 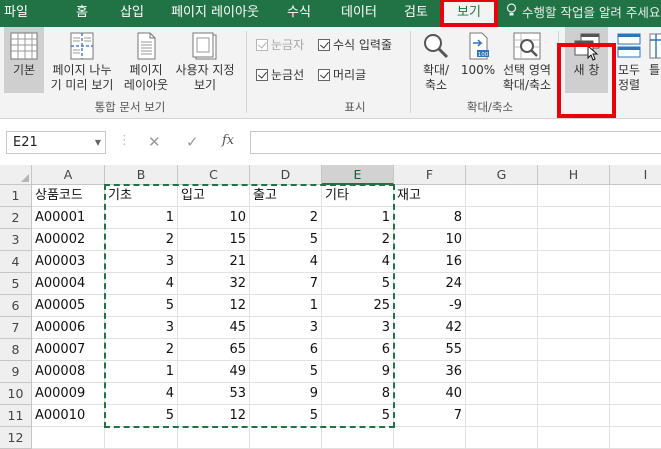 I want to click on column-header-a: A, so click(x=68, y=175).